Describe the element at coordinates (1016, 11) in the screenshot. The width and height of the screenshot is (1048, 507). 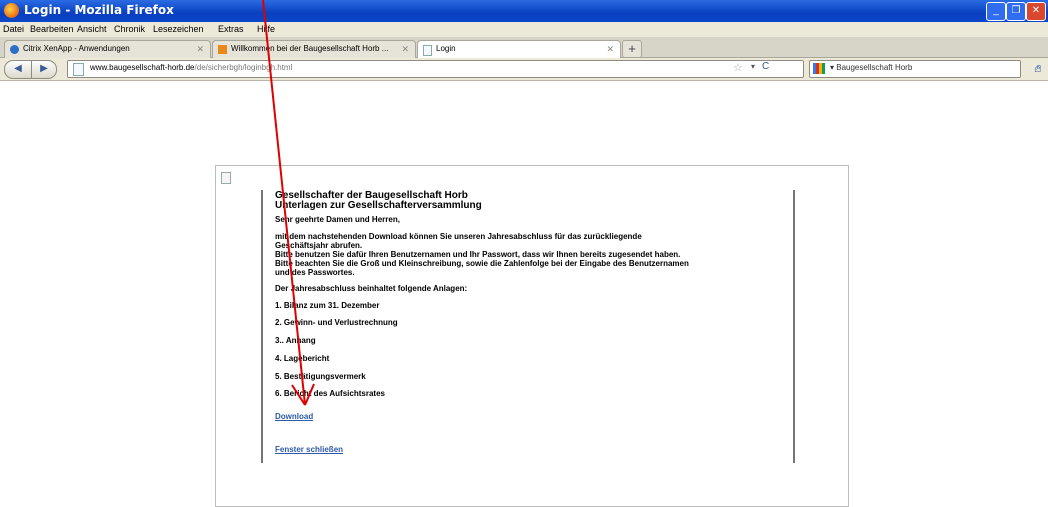
I see `maximize-button: ❐` at that location.